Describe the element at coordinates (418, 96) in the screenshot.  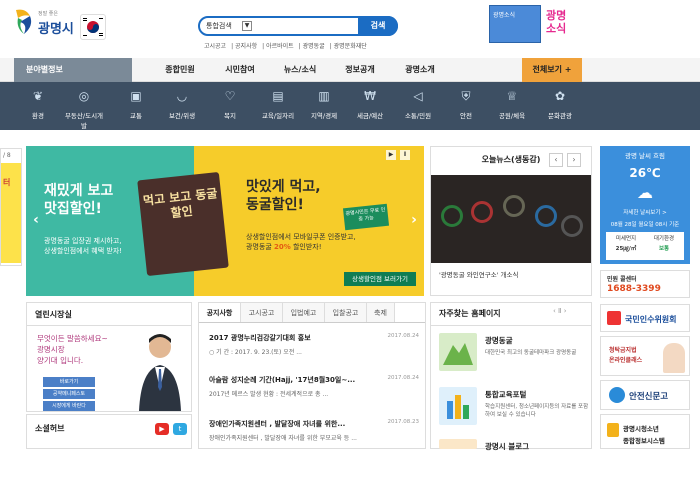
I see `megaphone-icon: ◁` at that location.